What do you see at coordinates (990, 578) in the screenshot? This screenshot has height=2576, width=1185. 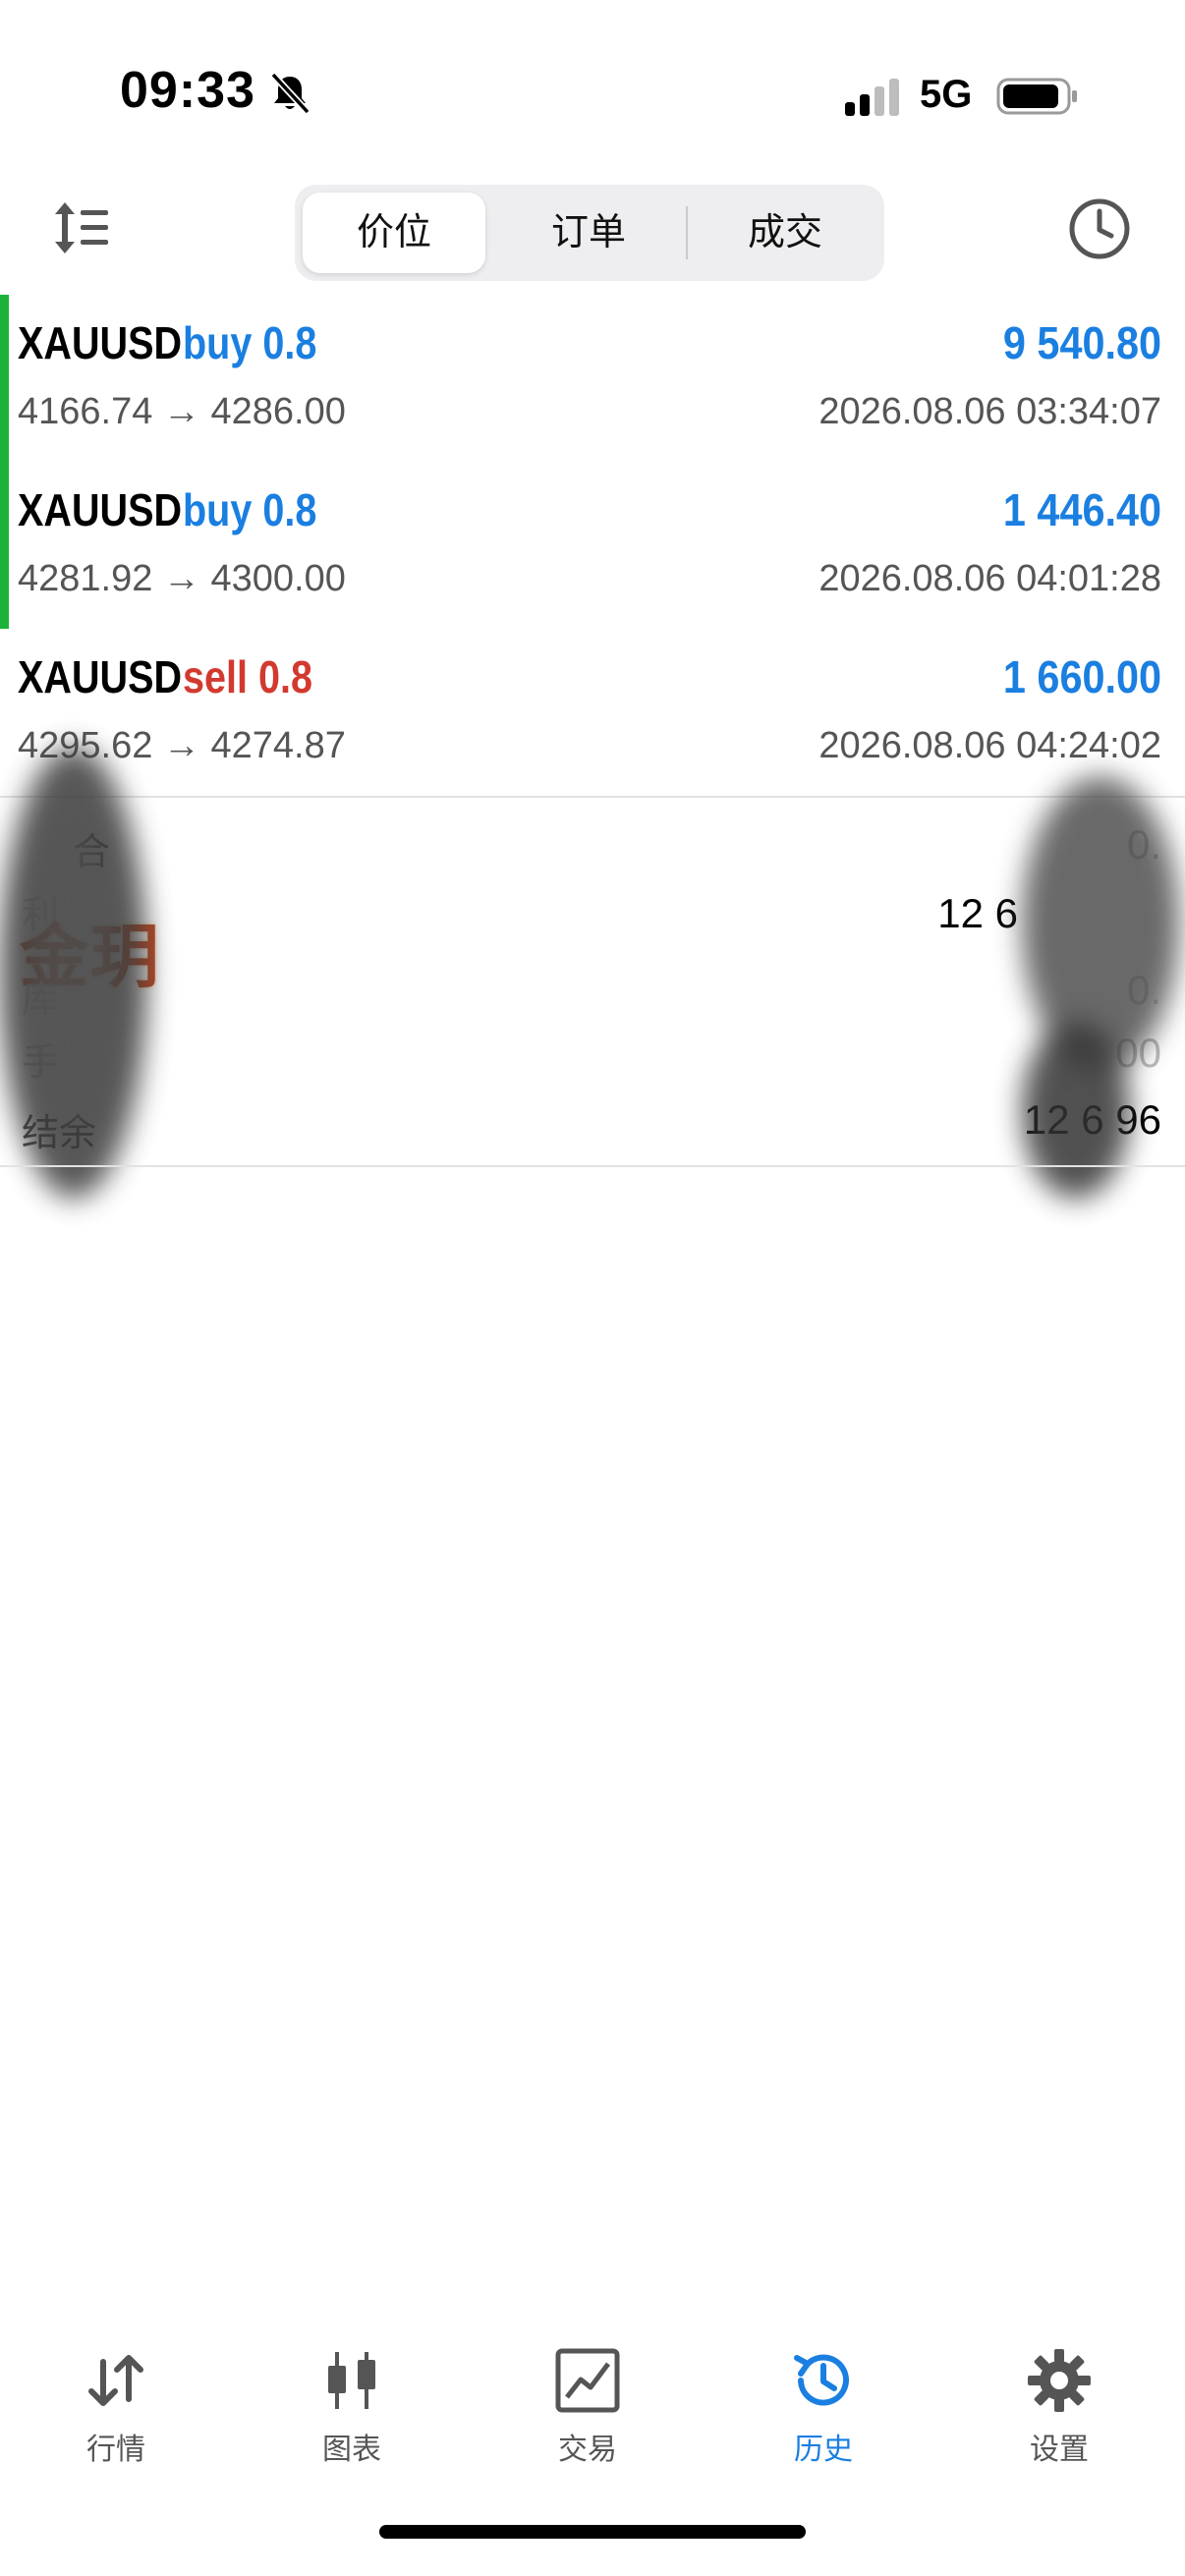 I see `deal-time: 2026.08.06 04:01:28` at bounding box center [990, 578].